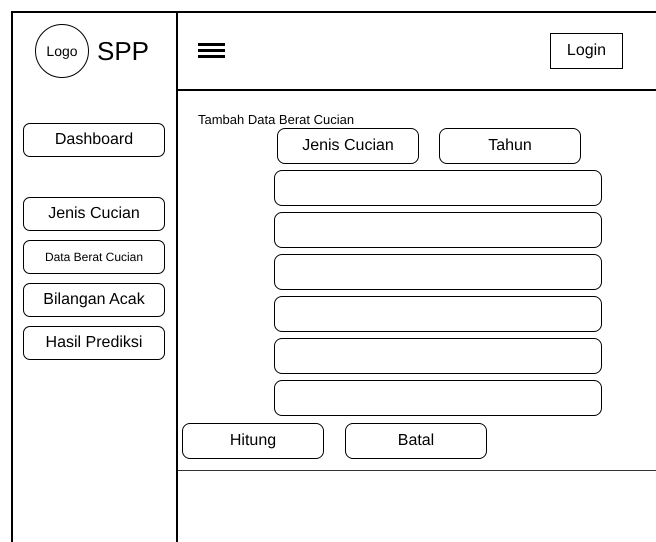  What do you see at coordinates (94, 257) in the screenshot?
I see `sidebar-item: Data Berat Cucian` at bounding box center [94, 257].